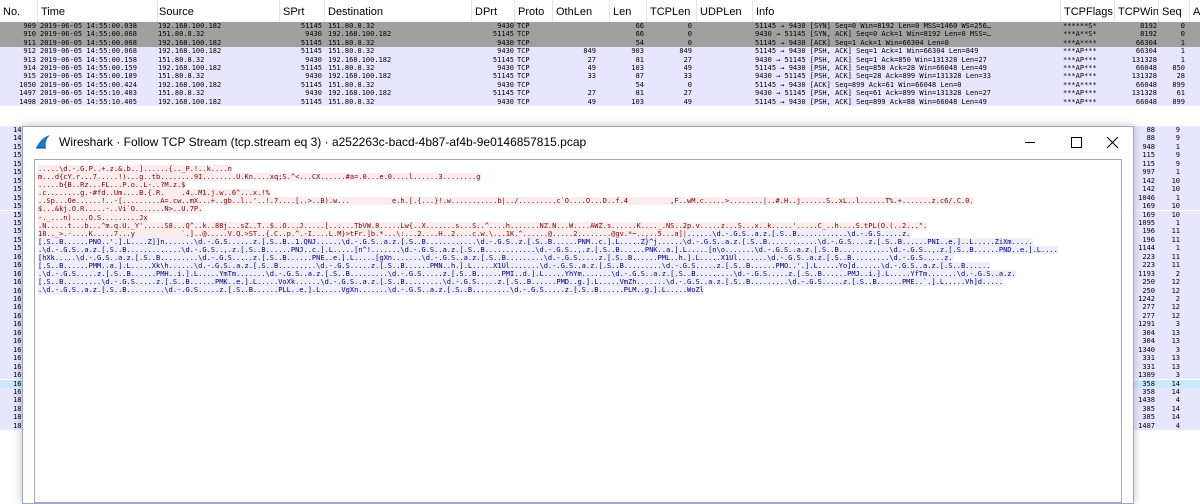  What do you see at coordinates (1167, 223) in the screenshot?
I see `packet-row-right-part: 1095 1` at bounding box center [1167, 223].